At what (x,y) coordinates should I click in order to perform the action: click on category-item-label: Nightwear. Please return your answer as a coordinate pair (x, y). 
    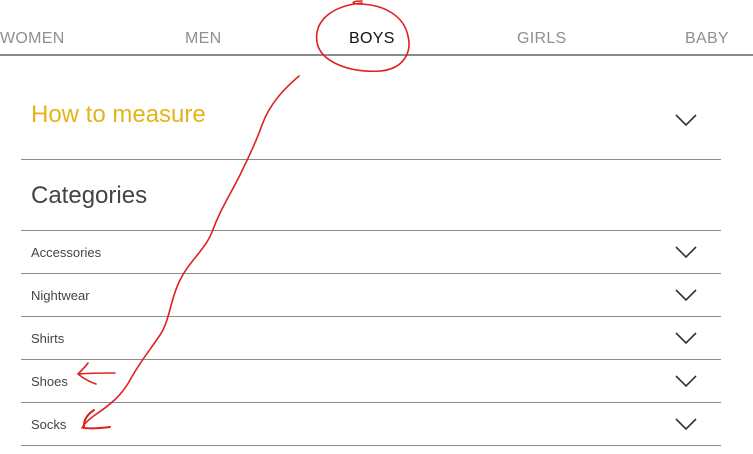
    Looking at the image, I should click on (60, 295).